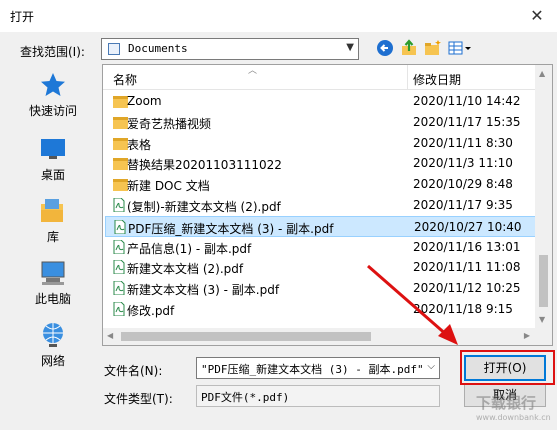 Image resolution: width=557 pixels, height=430 pixels. Describe the element at coordinates (506, 403) in the screenshot. I see `watermark-text: 下载银行` at that location.